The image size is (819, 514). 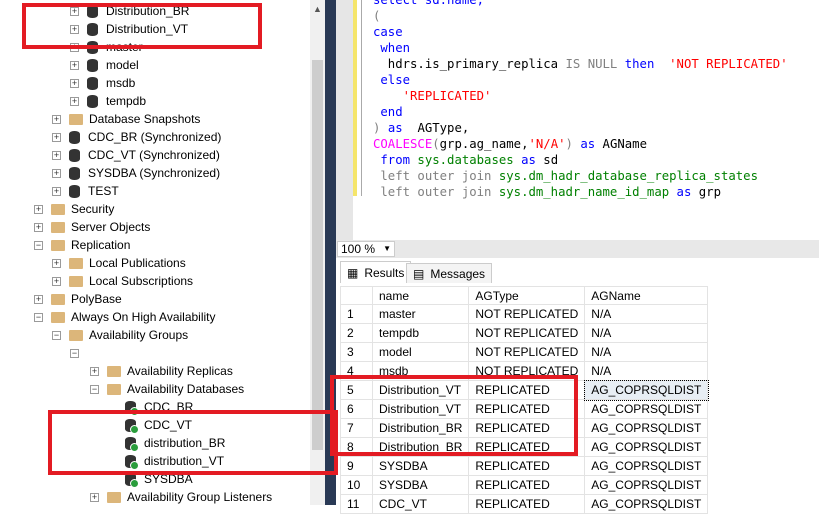 I want to click on tree-node: + CDC_VT (Synchronized), so click(x=136, y=155).